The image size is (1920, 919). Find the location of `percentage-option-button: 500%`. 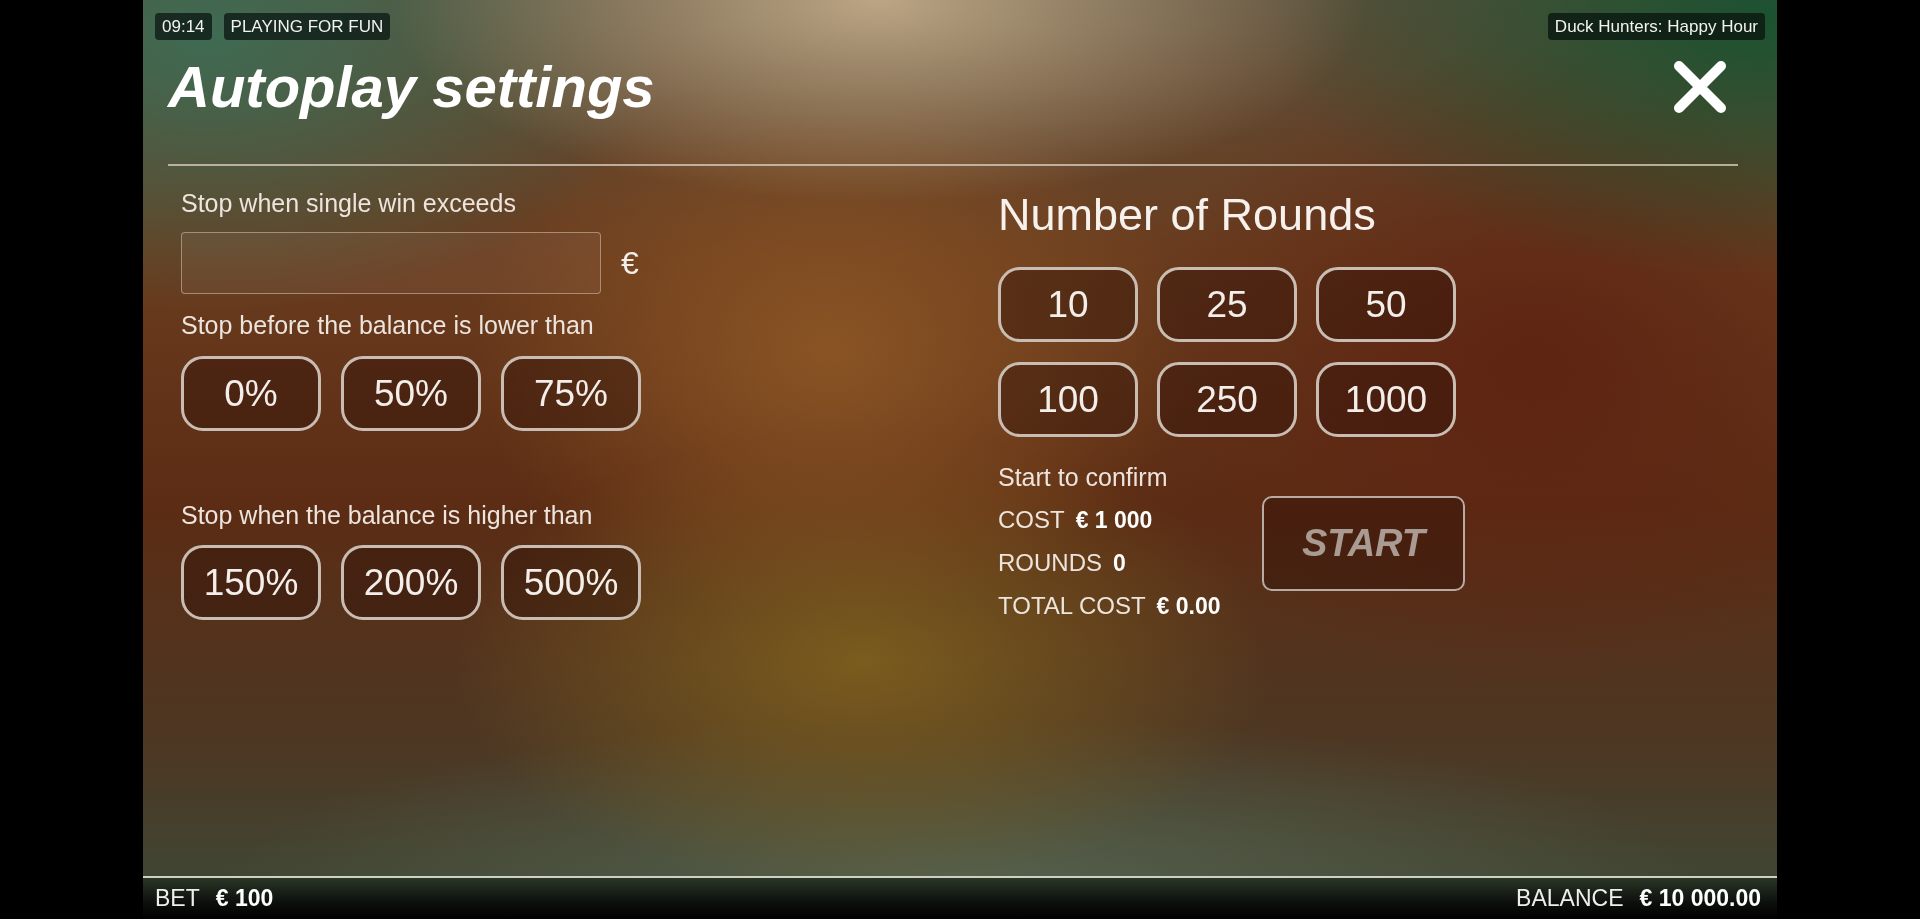

percentage-option-button: 500% is located at coordinates (571, 582).